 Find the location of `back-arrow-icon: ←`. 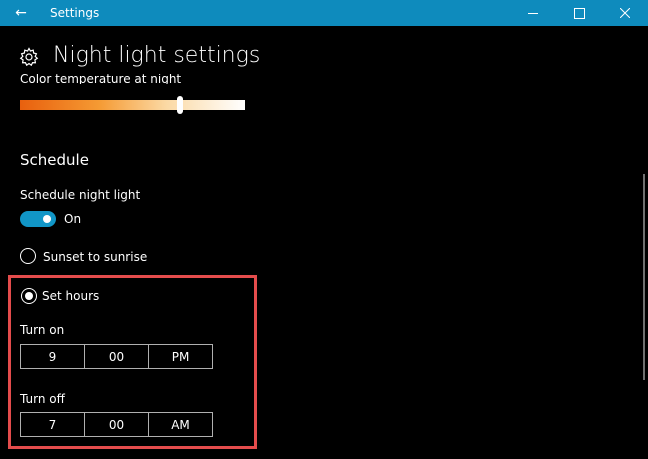

back-arrow-icon: ← is located at coordinates (21, 13).